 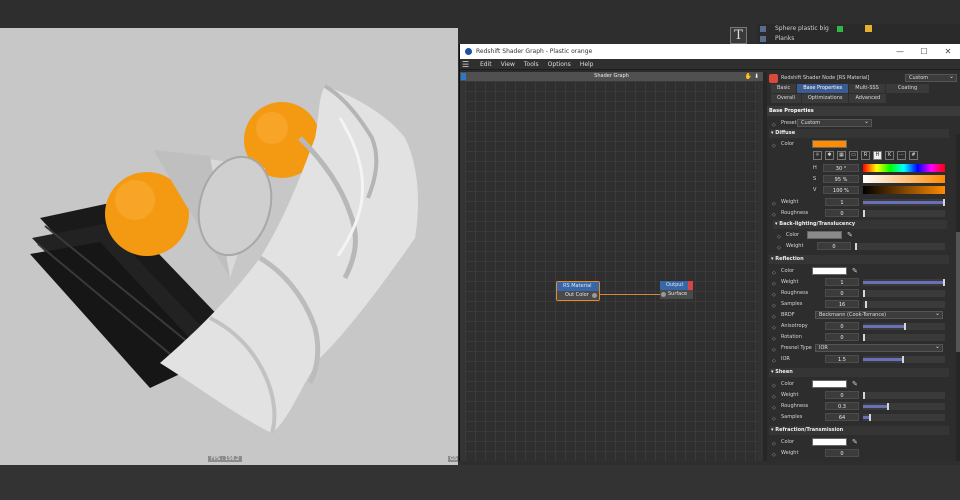 I want to click on value-slider, so click(x=904, y=190).